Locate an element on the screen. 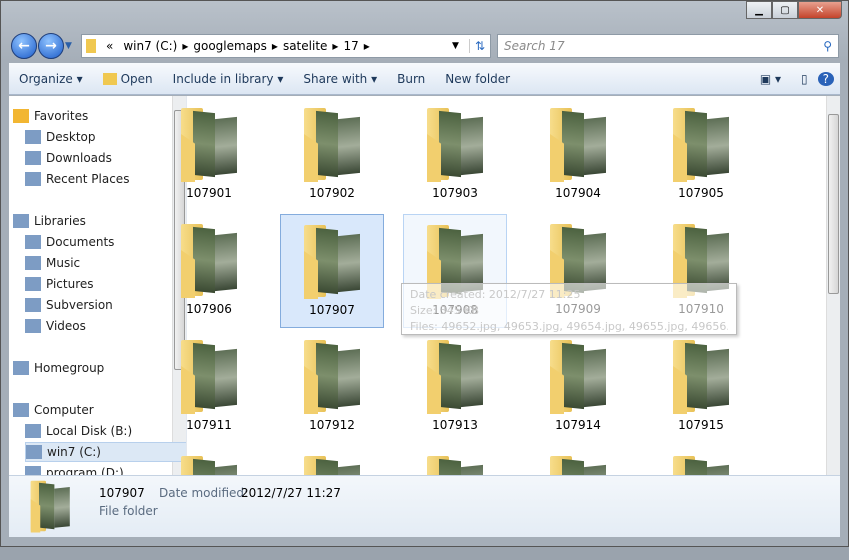 This screenshot has width=849, height=560. folder-item: 107911 is located at coordinates (209, 387).